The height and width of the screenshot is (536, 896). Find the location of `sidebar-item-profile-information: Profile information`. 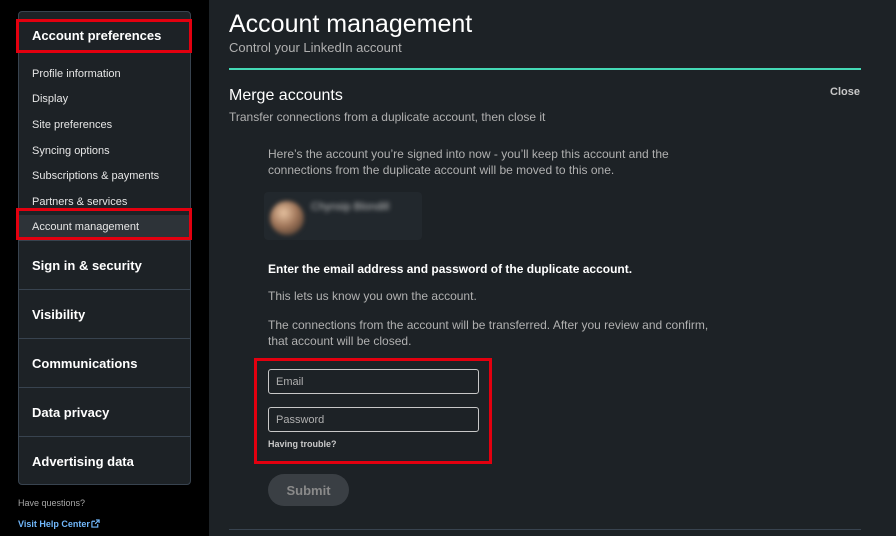

sidebar-item-profile-information: Profile information is located at coordinates (104, 74).